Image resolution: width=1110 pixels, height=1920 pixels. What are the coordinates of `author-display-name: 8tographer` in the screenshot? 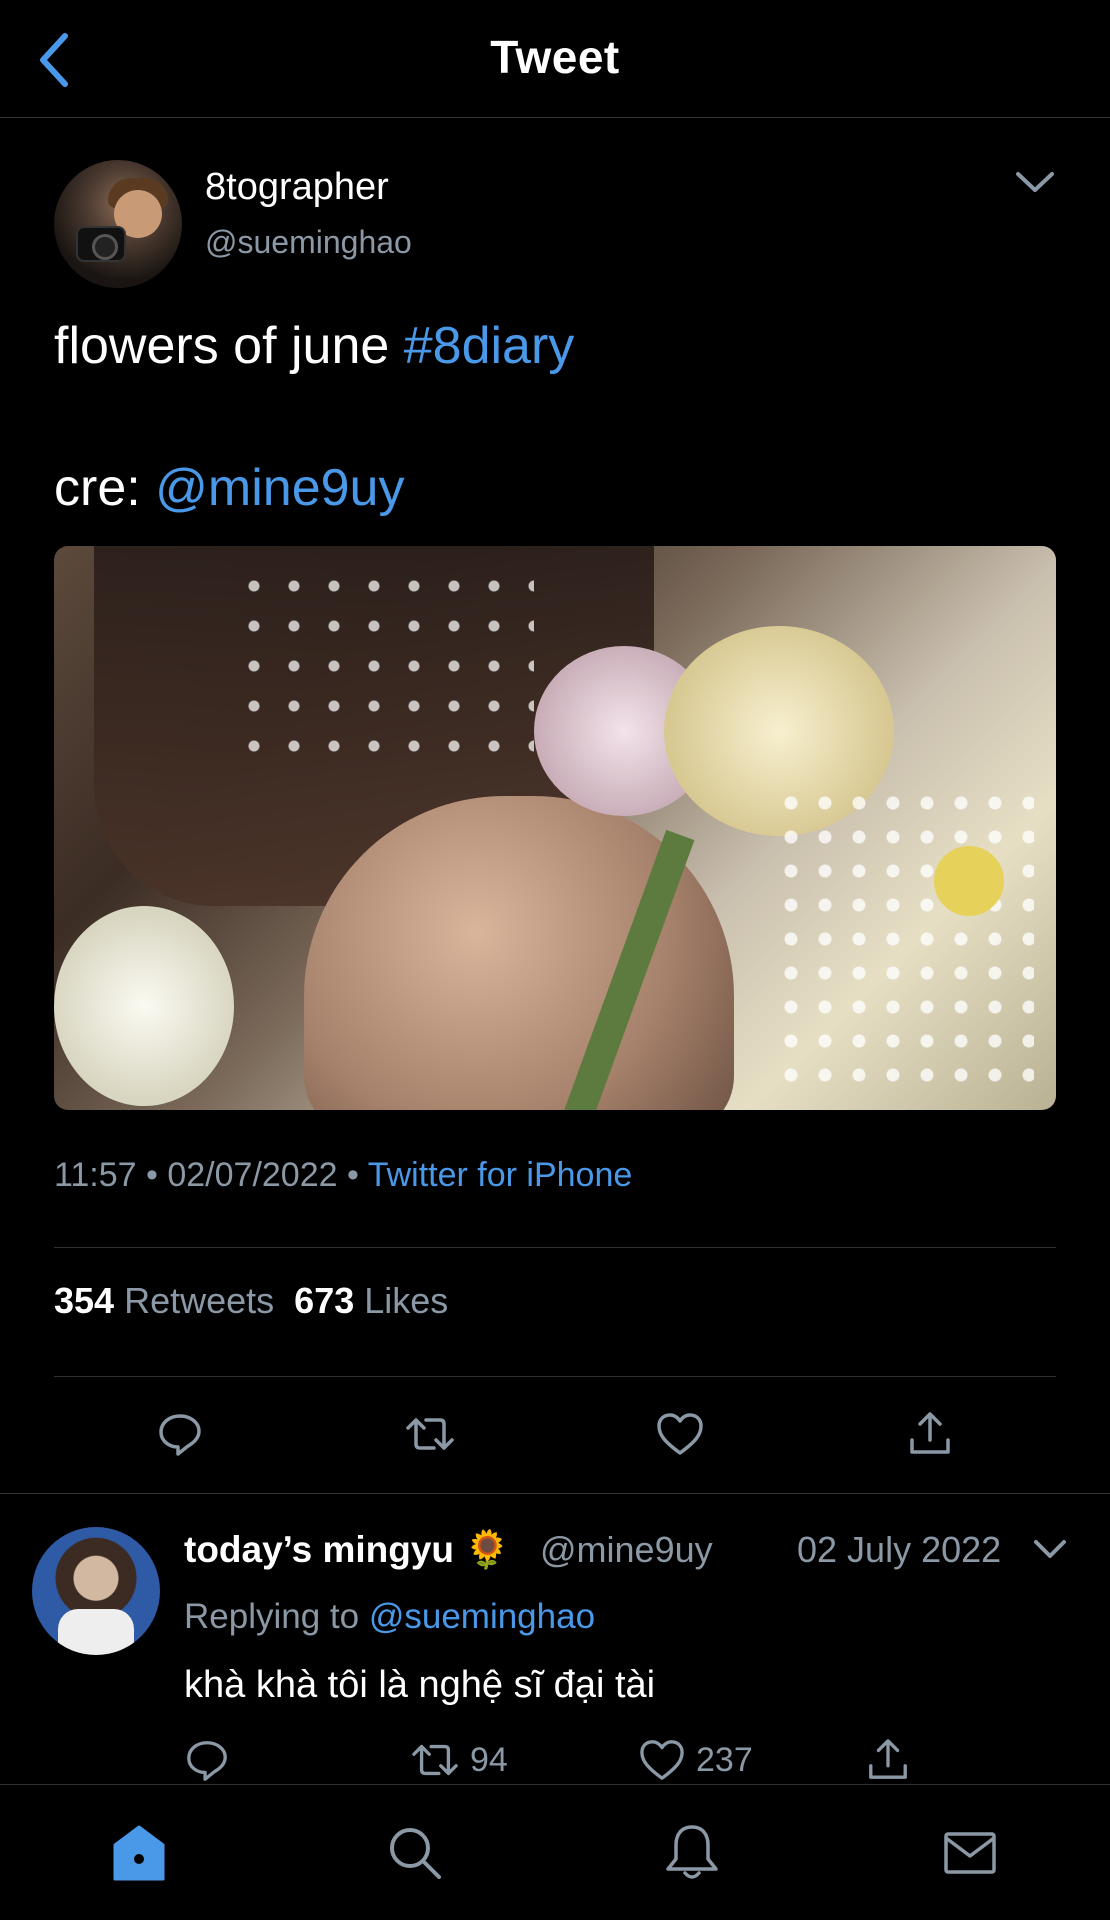 It's located at (297, 187).